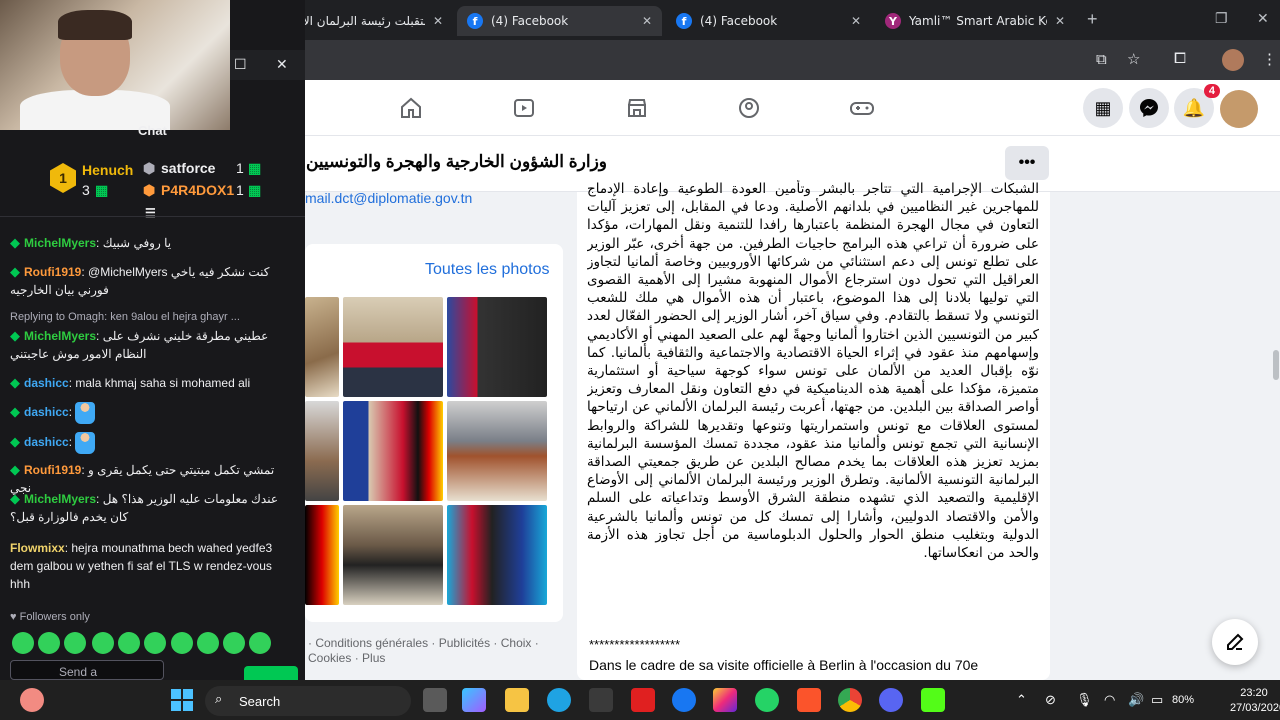 Image resolution: width=1280 pixels, height=720 pixels. What do you see at coordinates (1084, 700) in the screenshot?
I see `microphone-icon: 🎙` at bounding box center [1084, 700].